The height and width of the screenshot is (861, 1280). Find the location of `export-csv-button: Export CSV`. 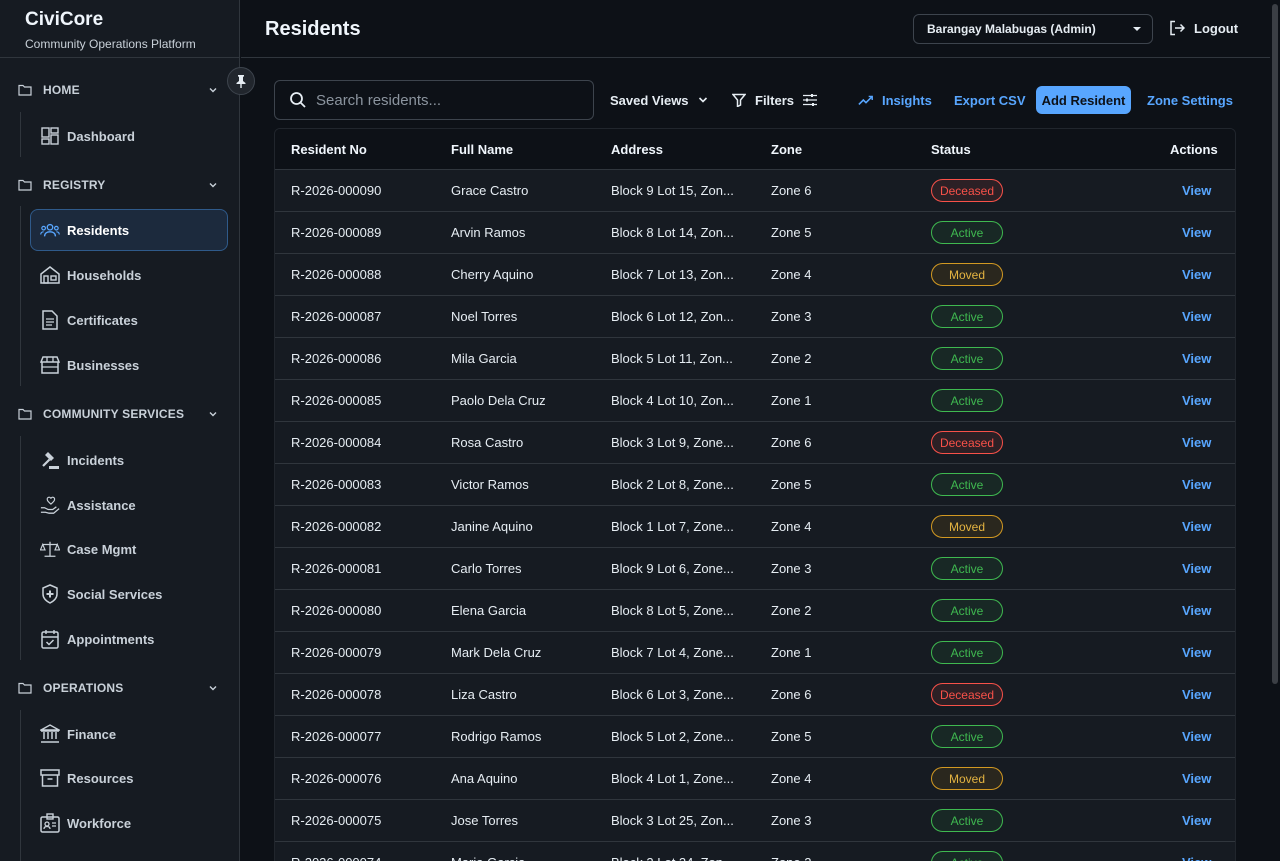

export-csv-button: Export CSV is located at coordinates (990, 100).